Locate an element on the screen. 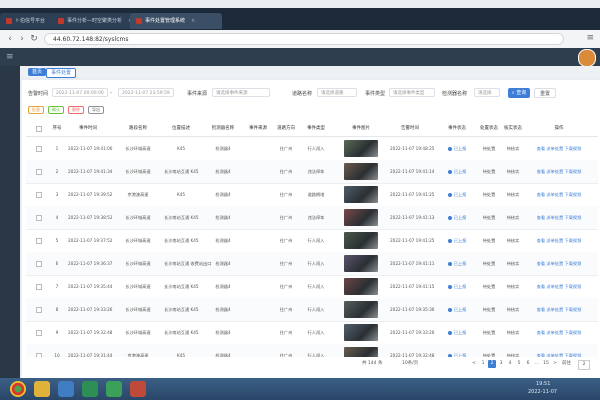  page-button: 1 is located at coordinates (483, 364).